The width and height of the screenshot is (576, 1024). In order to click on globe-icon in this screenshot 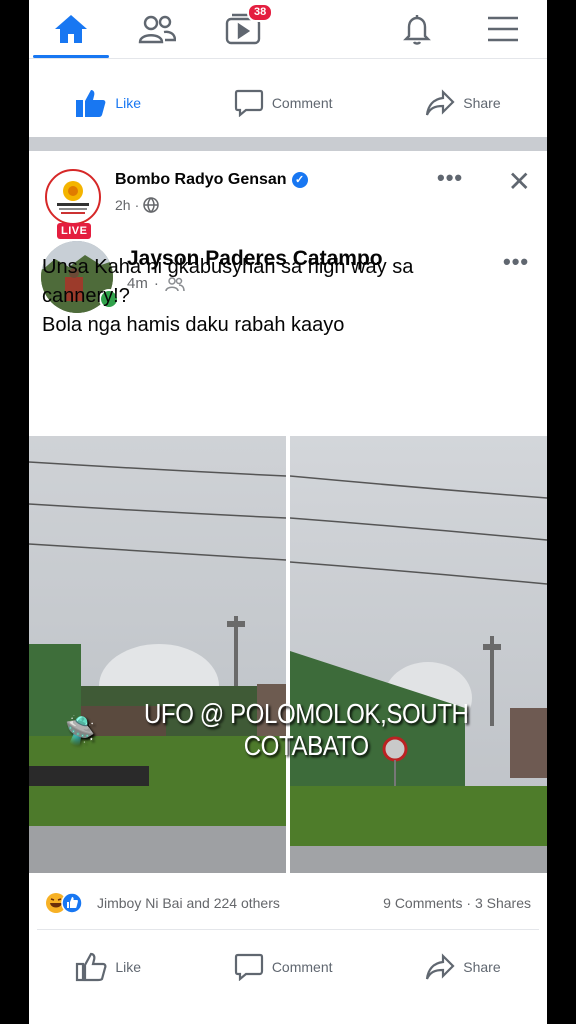, I will do `click(151, 205)`.